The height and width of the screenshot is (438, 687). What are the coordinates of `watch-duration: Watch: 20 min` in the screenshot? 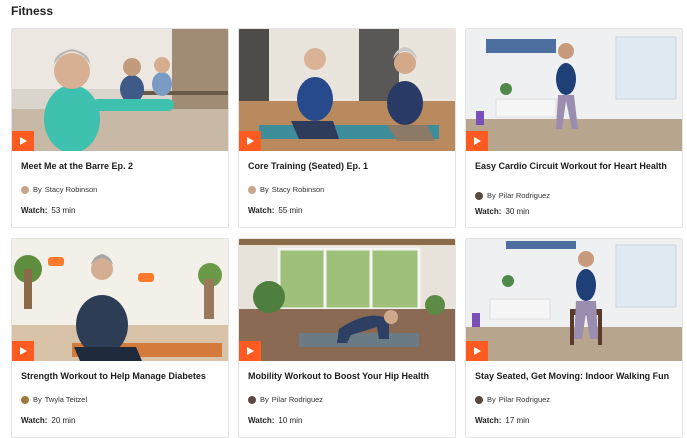 It's located at (48, 420).